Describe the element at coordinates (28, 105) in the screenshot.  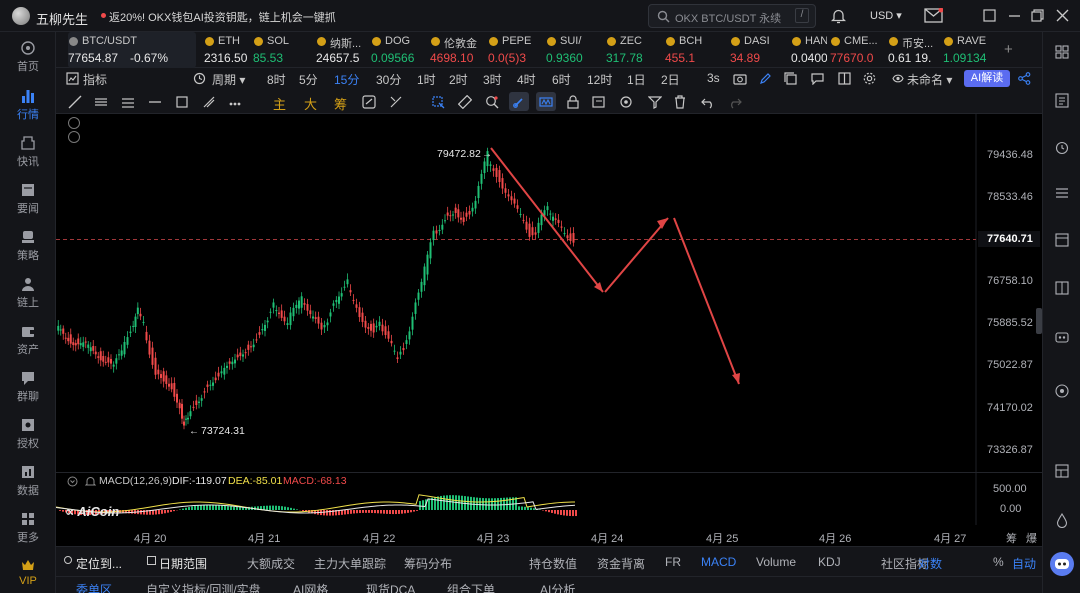
I see `nav-item-market-chart: 行情` at that location.